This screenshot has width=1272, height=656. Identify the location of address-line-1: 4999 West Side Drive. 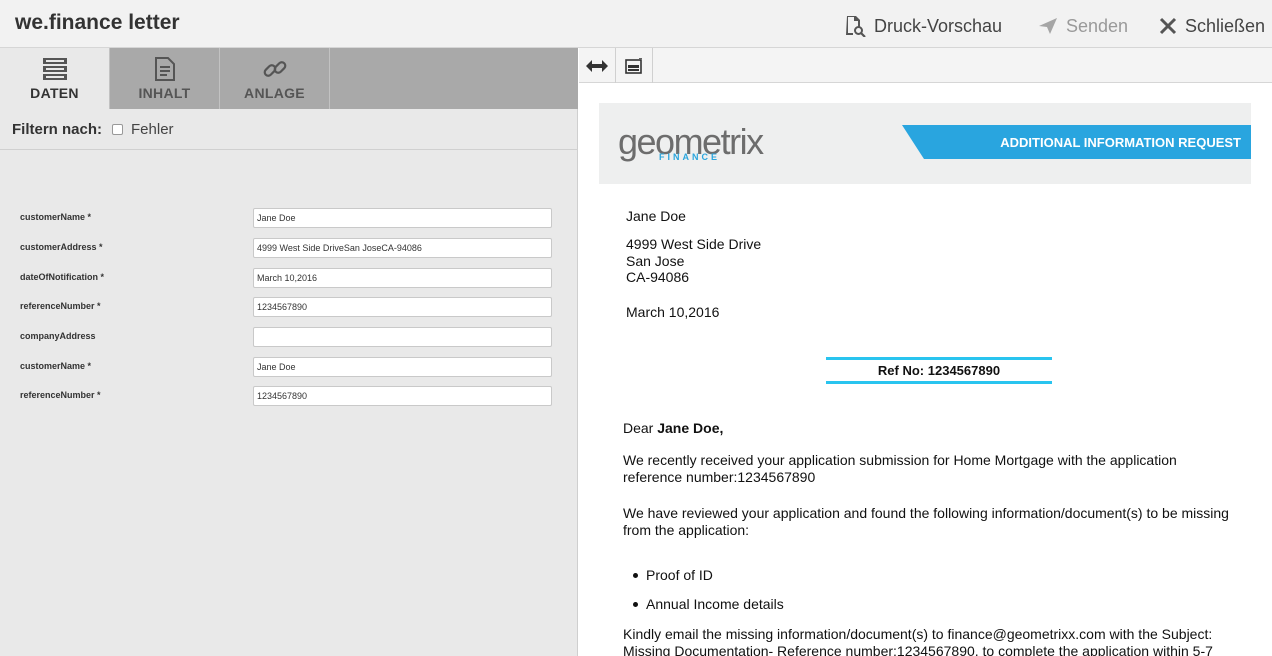
(694, 244).